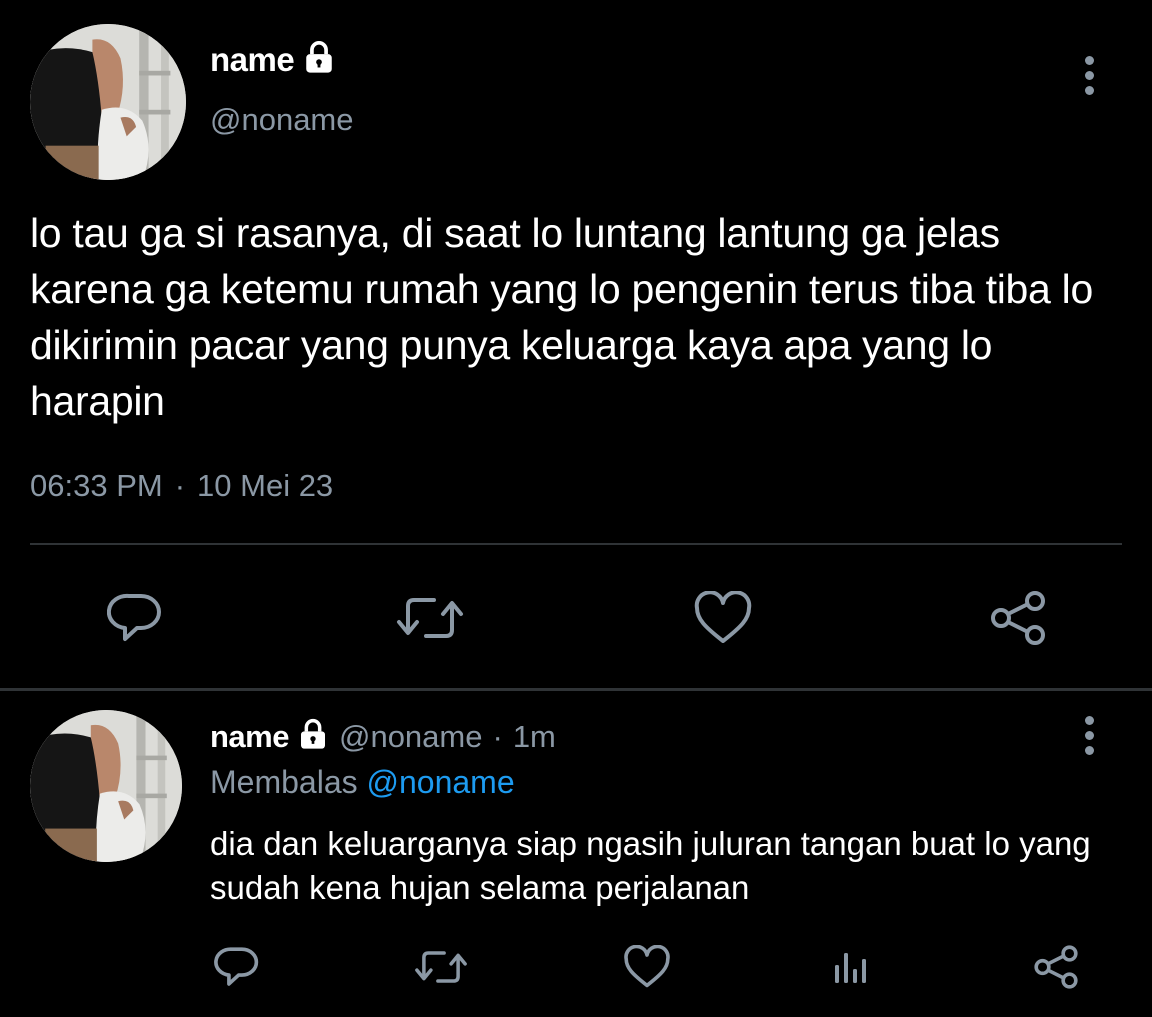 The image size is (1152, 1017). Describe the element at coordinates (96, 485) in the screenshot. I see `tweet-time: 06:33 PM` at that location.